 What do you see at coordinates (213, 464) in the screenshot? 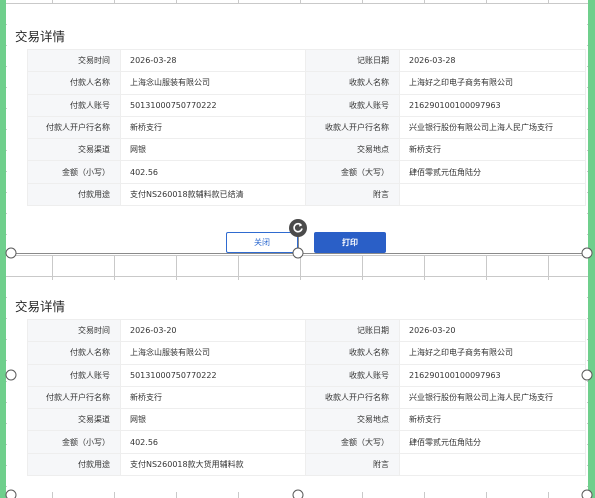
I see `field-value: 支付NS260018款大货用辅料款` at bounding box center [213, 464].